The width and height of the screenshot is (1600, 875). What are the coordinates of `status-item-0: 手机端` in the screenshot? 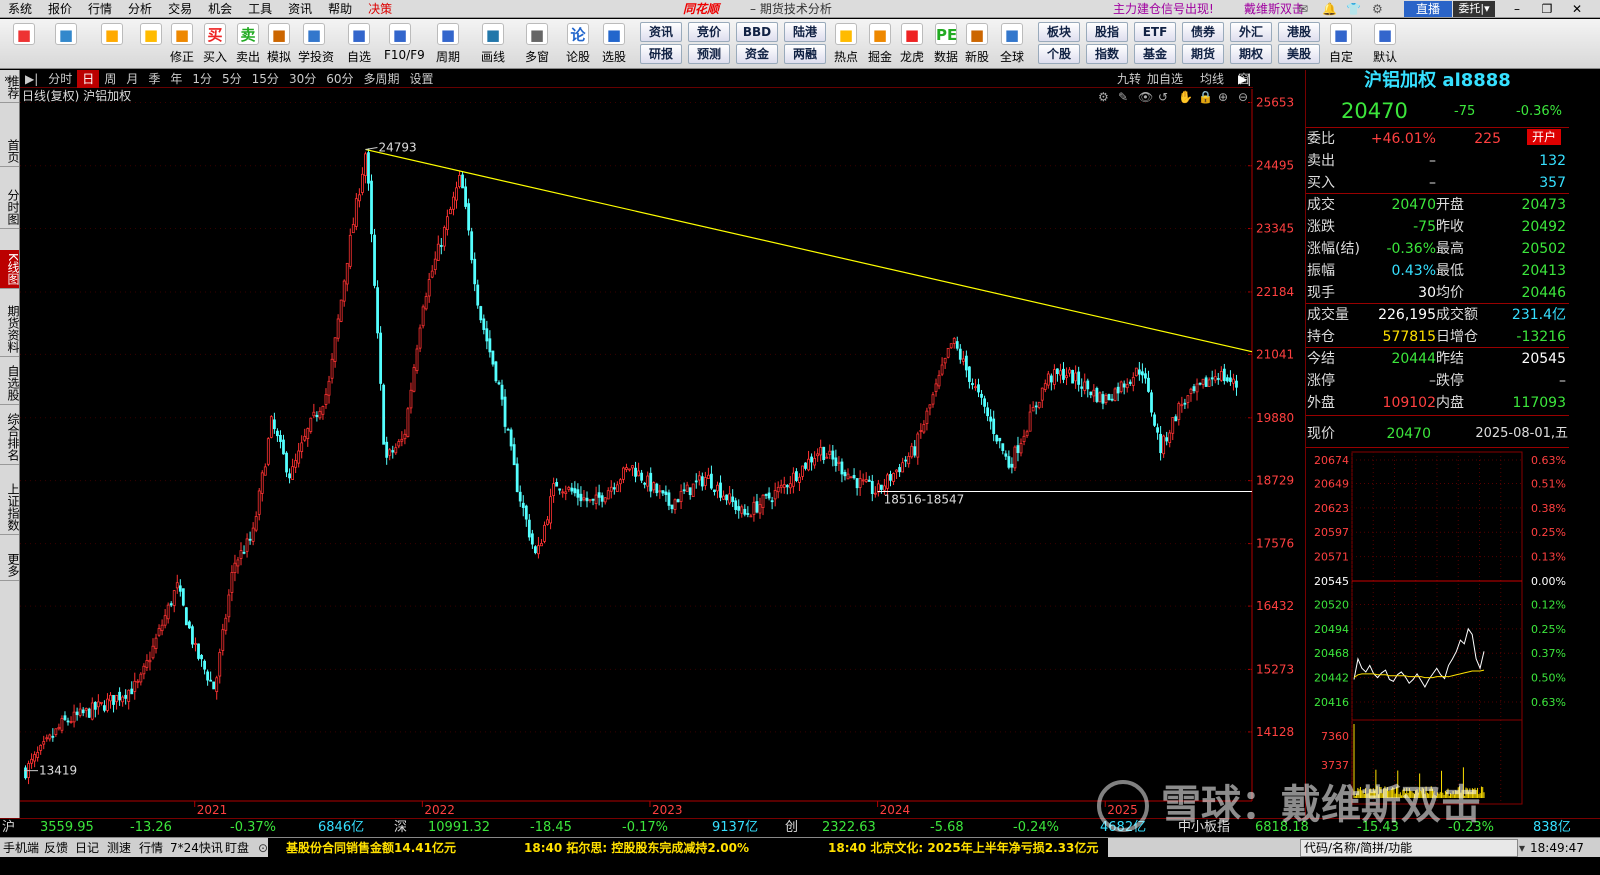 It's located at (21, 848).